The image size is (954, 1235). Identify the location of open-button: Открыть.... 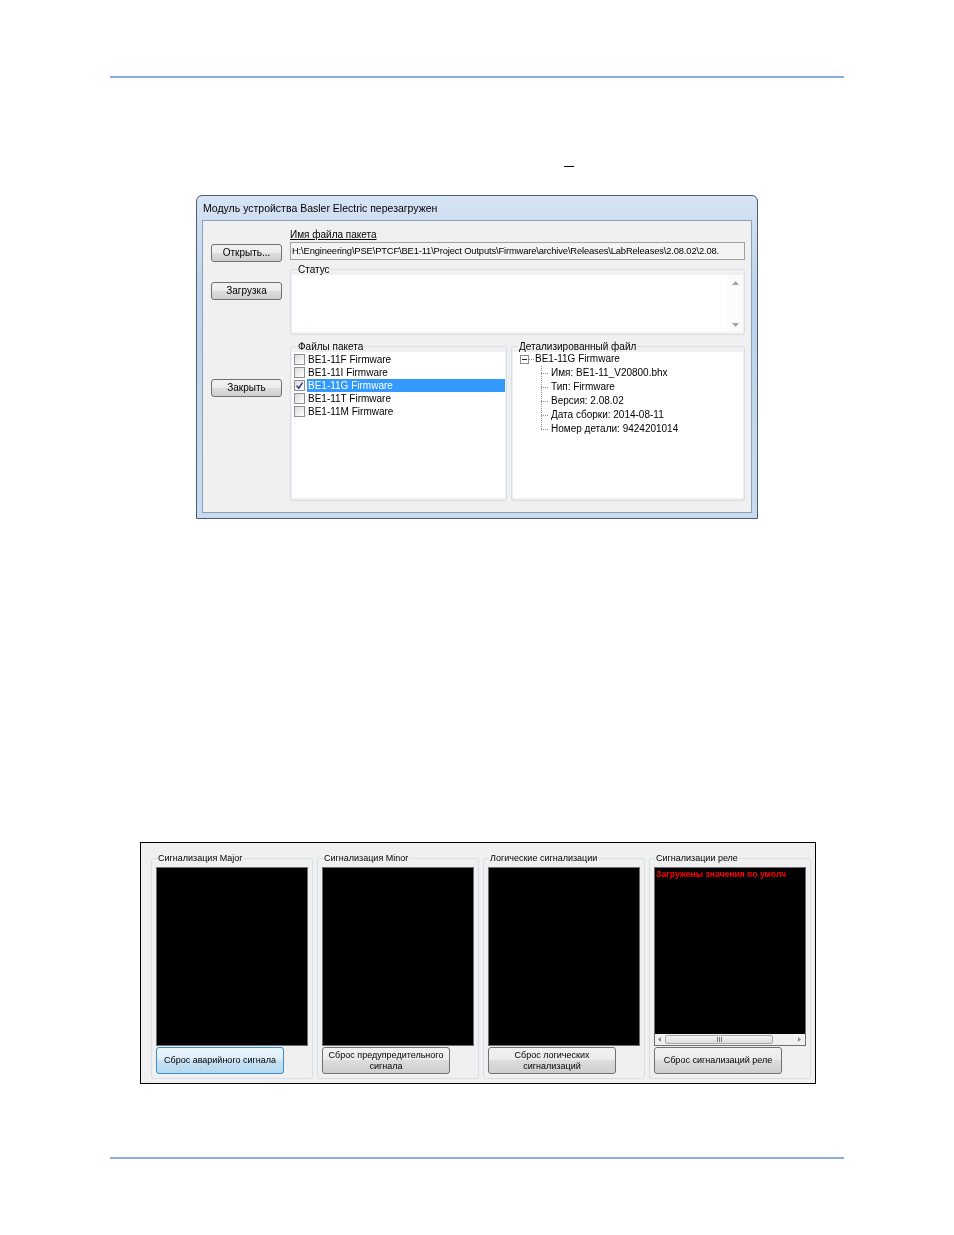
(246, 253).